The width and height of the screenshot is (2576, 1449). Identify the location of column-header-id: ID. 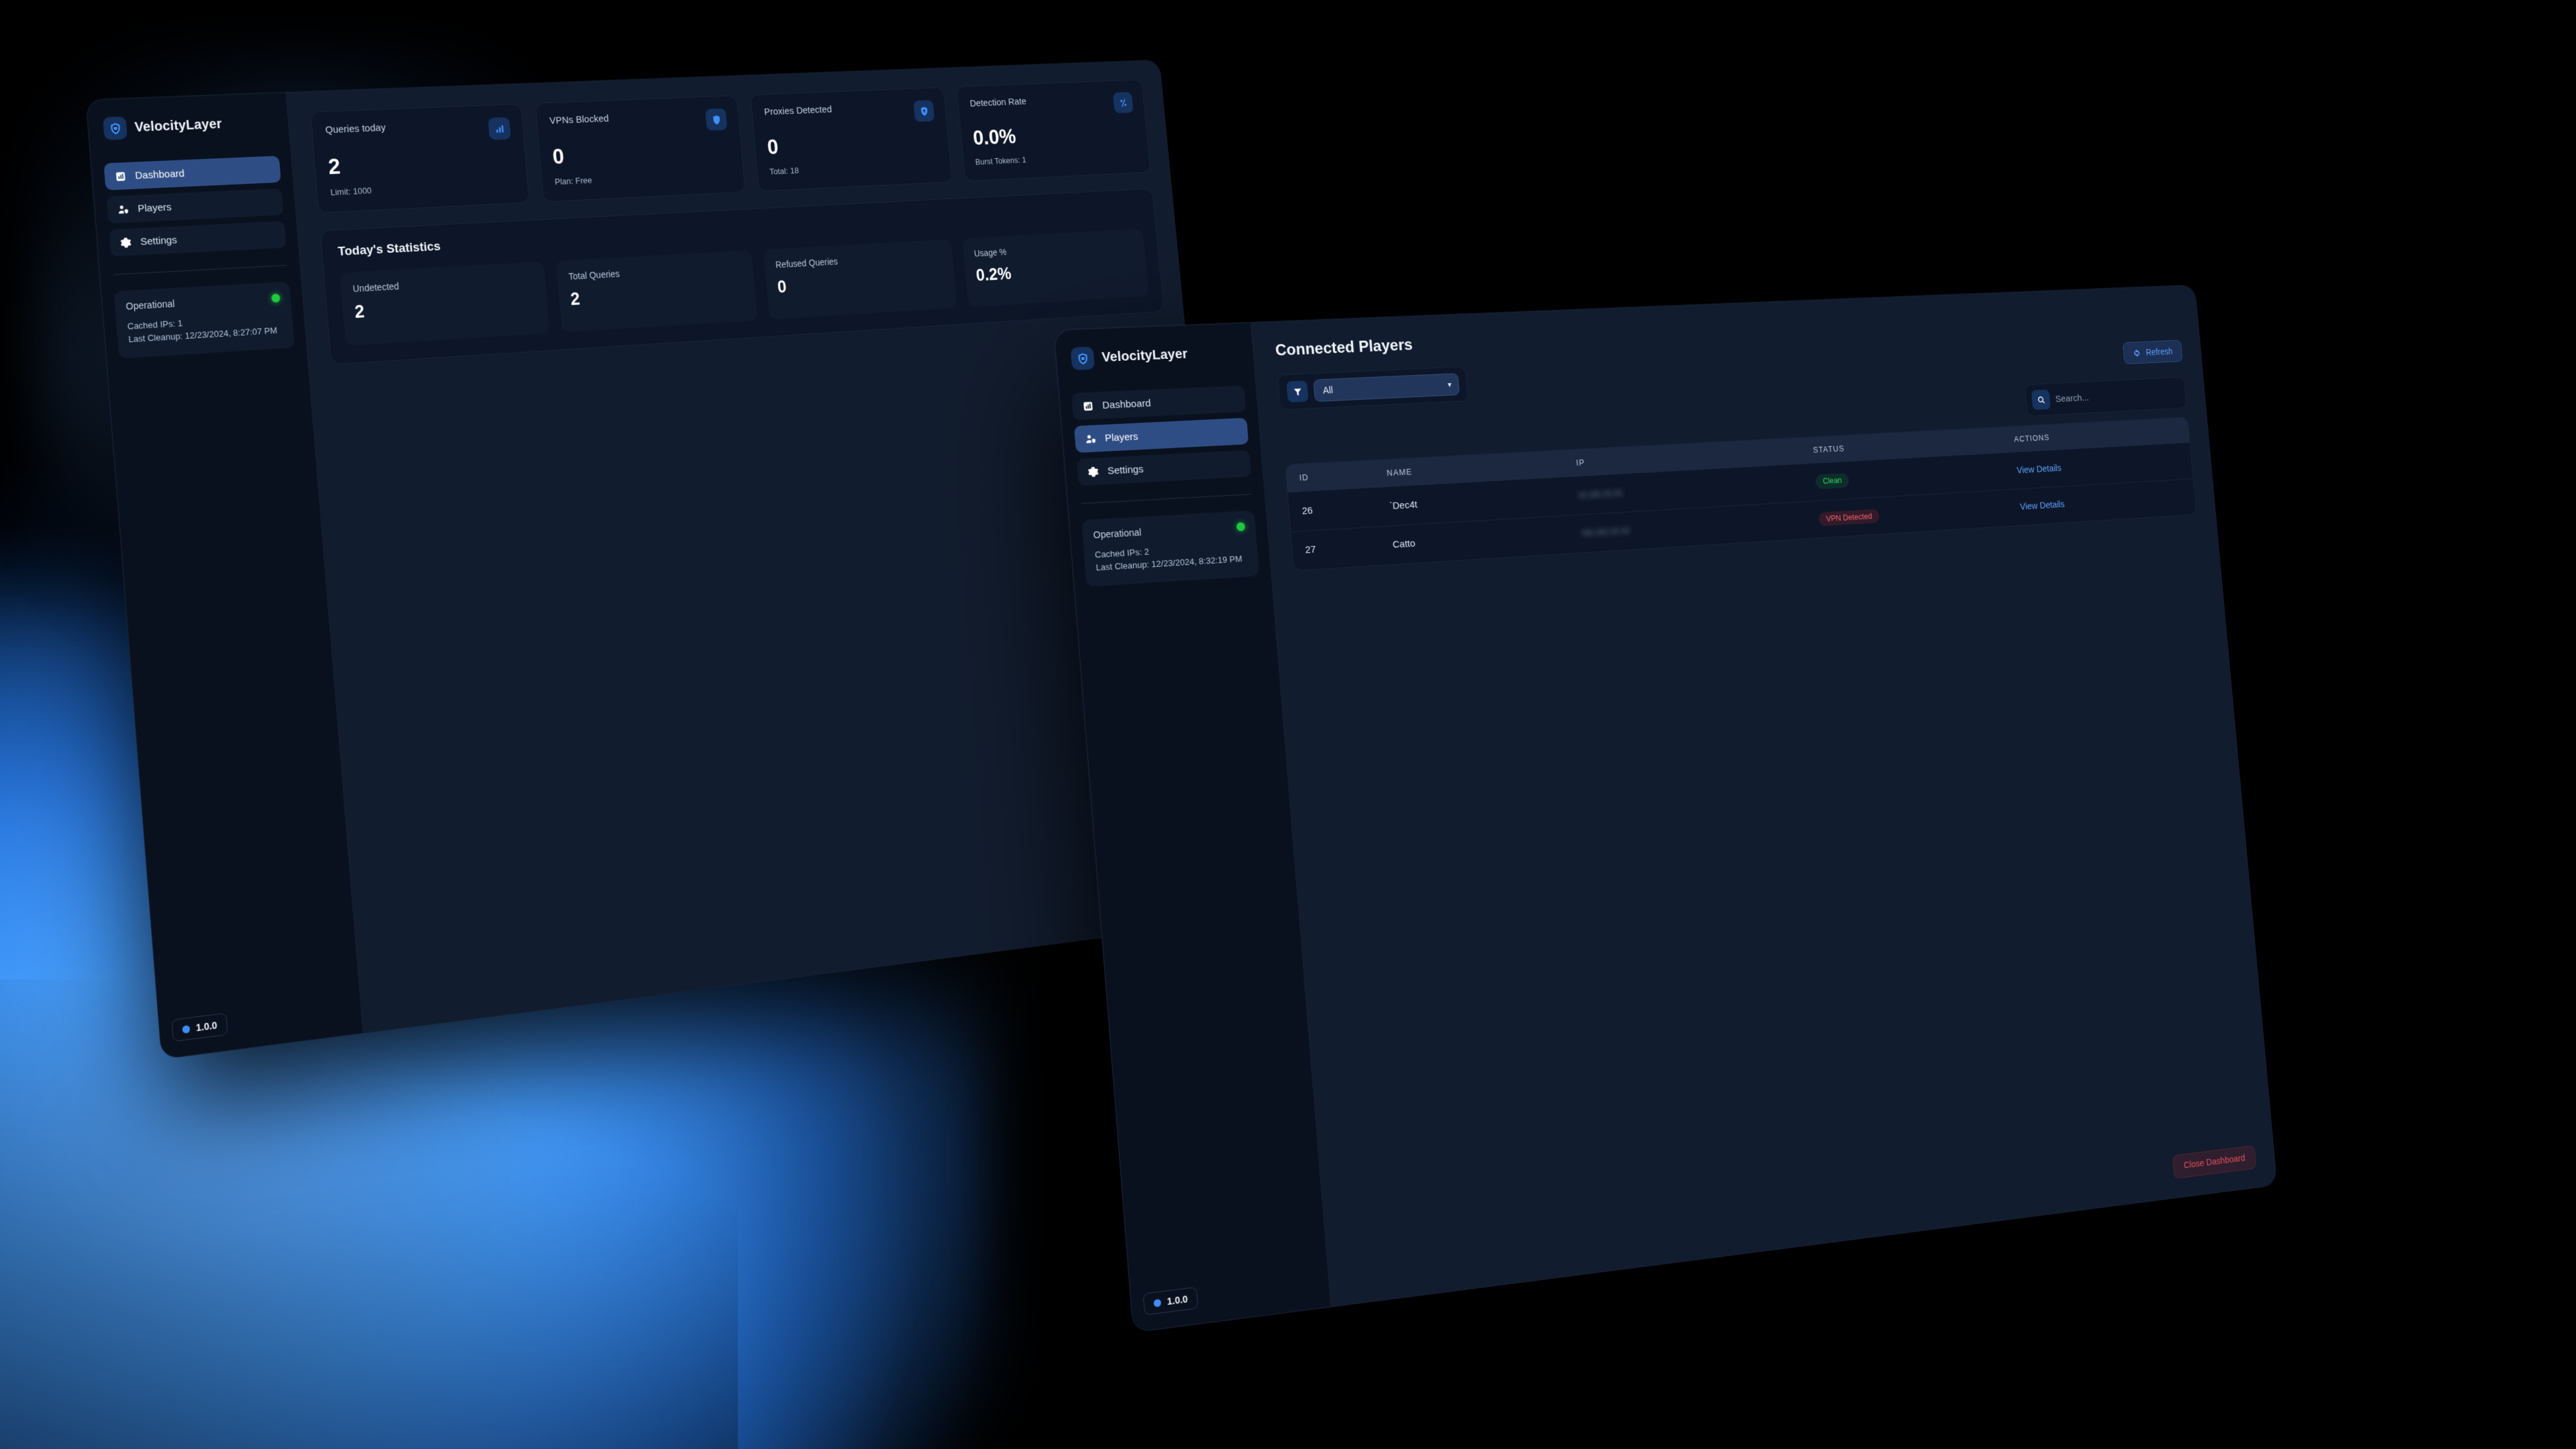
(1330, 476).